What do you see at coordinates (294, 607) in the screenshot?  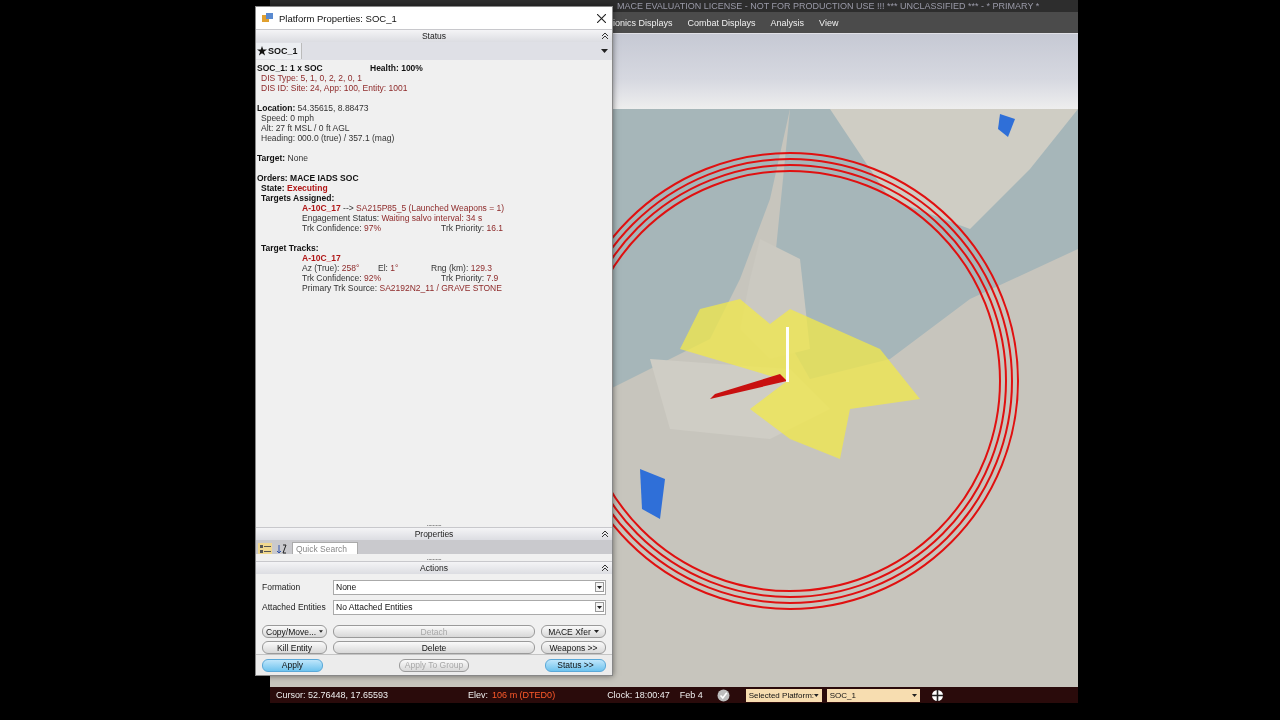 I see `field-label: Attached Entities` at bounding box center [294, 607].